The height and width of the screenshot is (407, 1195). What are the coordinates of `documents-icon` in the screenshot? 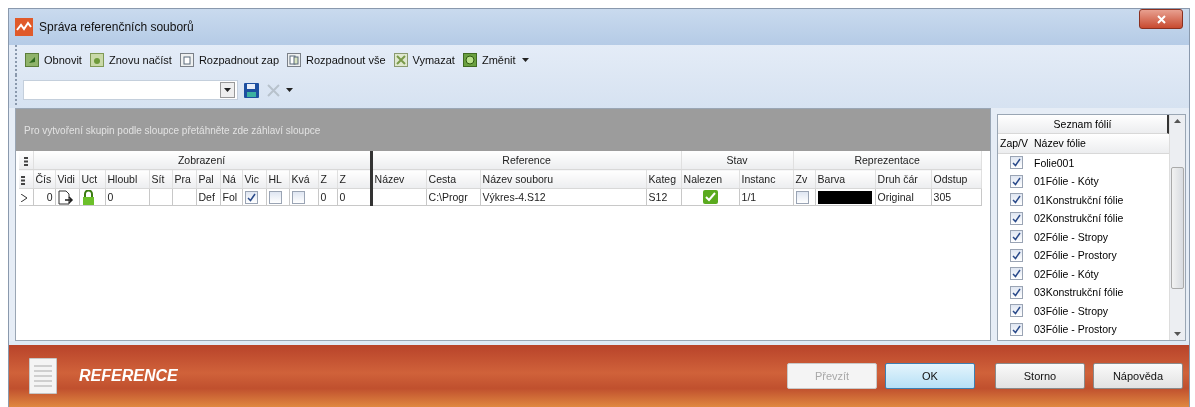 It's located at (294, 60).